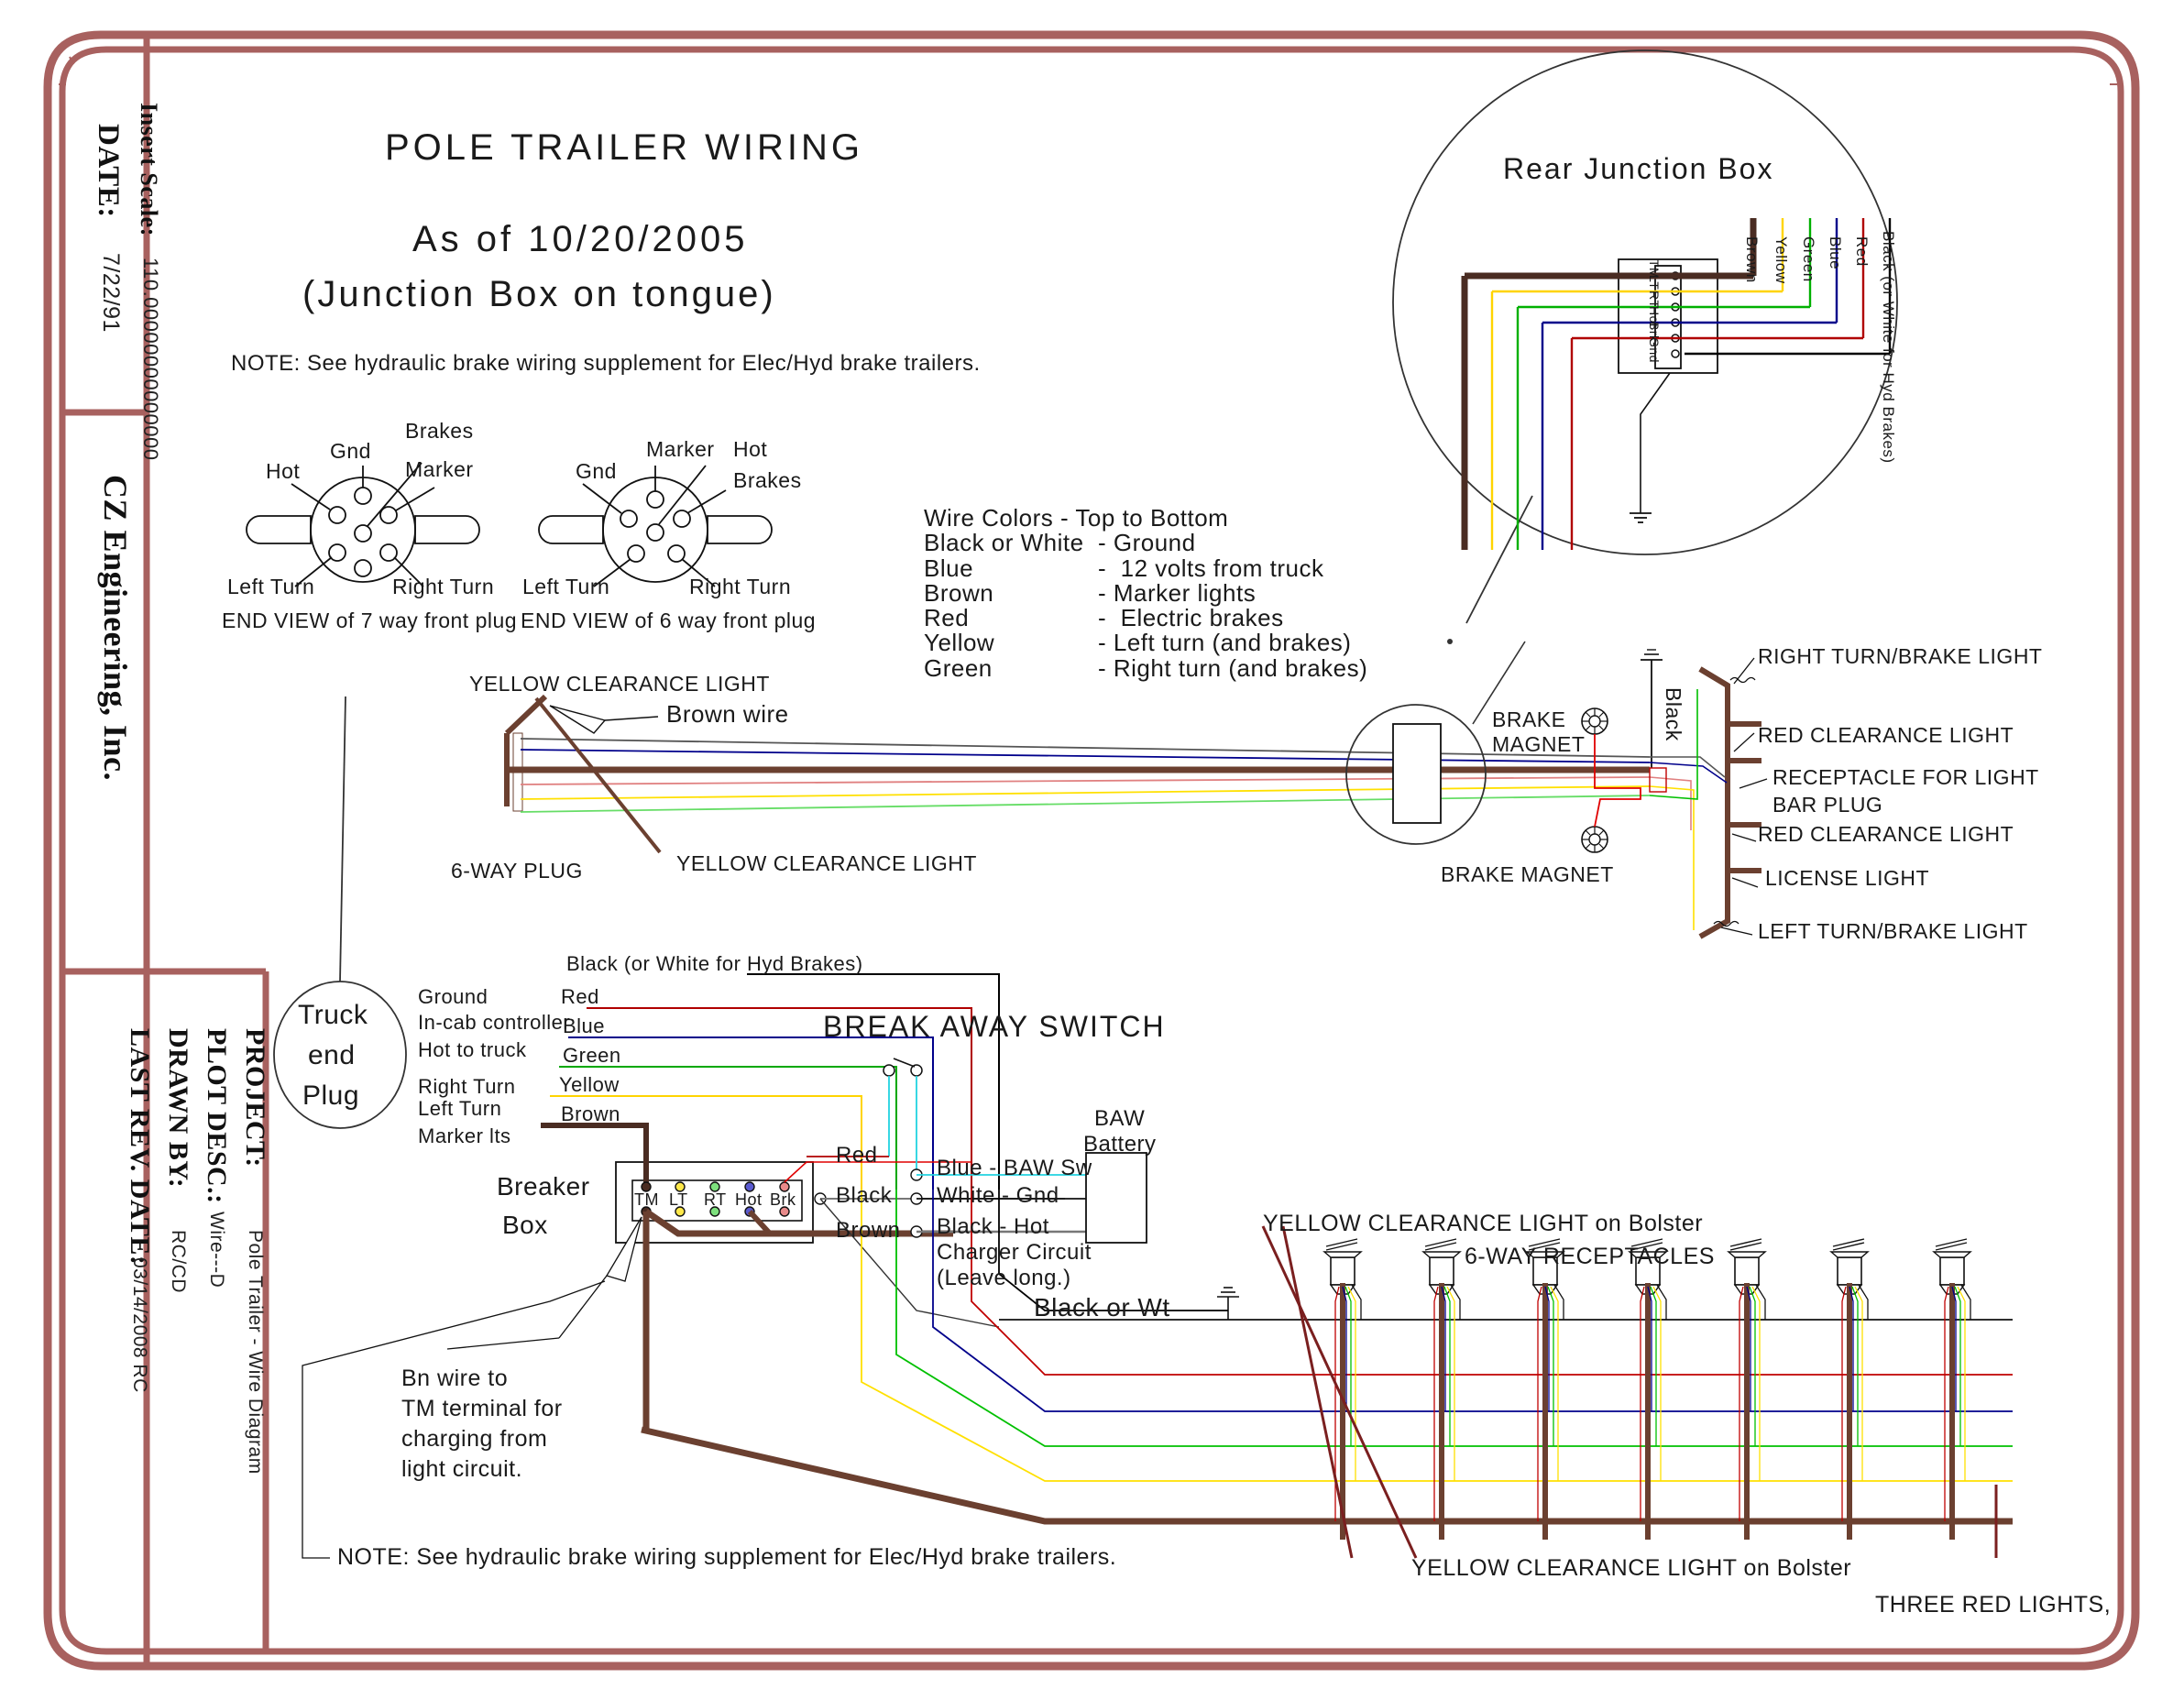 This screenshot has height=1689, width=2184. I want to click on wire-legend-row-blue: Blue - 12 volts from truck, so click(1145, 568).